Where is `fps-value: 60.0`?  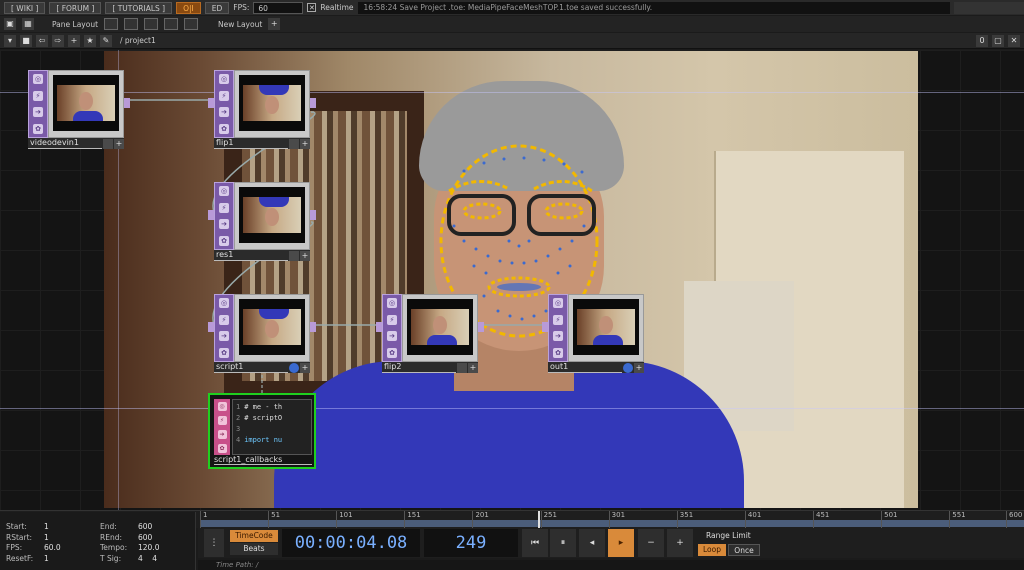 fps-value: 60.0 is located at coordinates (72, 548).